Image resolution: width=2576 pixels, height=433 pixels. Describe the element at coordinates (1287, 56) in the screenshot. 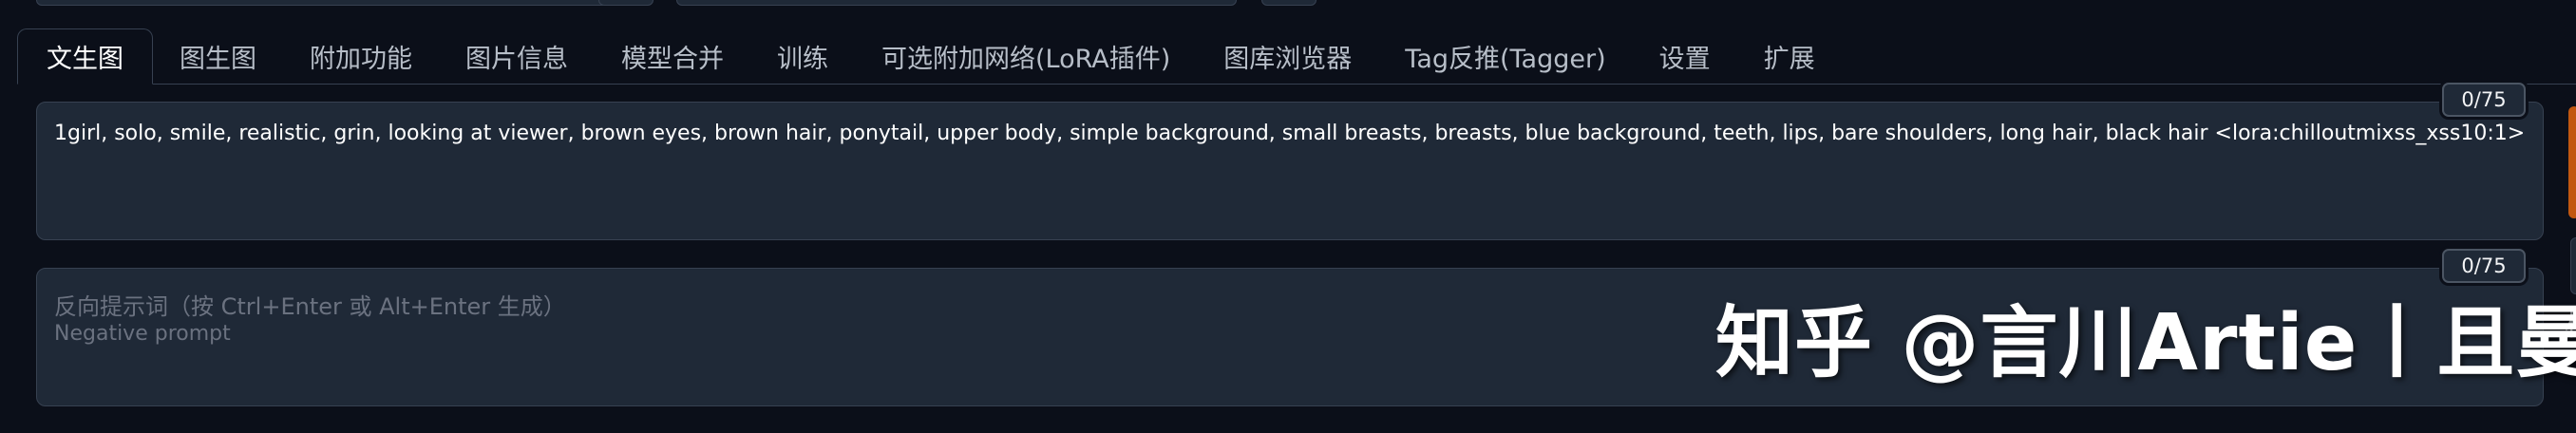

I see `tab-image-browser: 图库浏览器` at that location.